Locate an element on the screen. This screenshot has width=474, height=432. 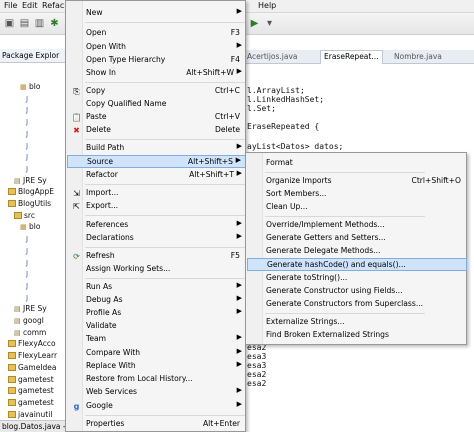
context-menu-item-replace-with: Replace With ▶ is located at coordinates (156, 366).